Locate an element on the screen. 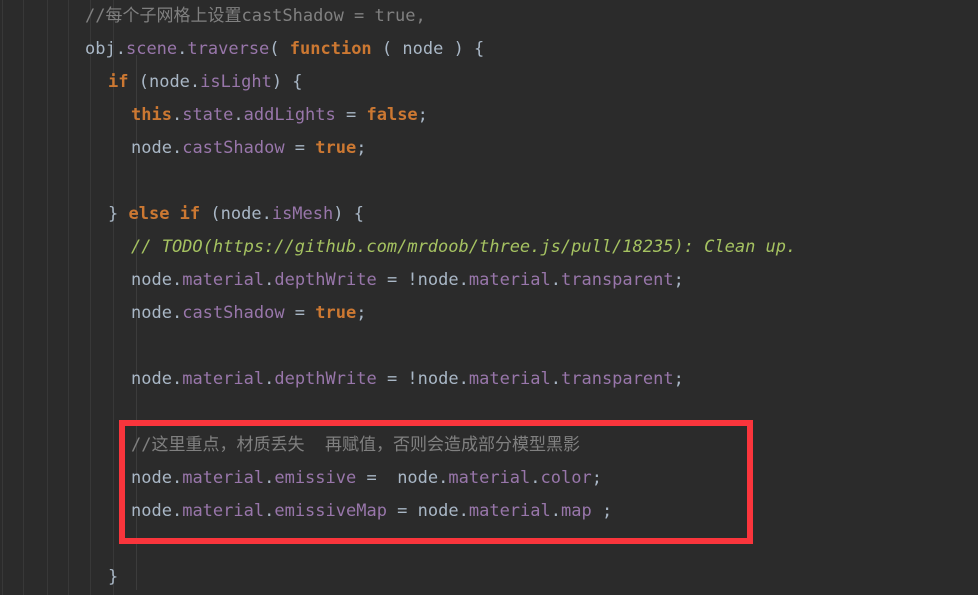 This screenshot has width=978, height=595. code-token-field: scene is located at coordinates (151, 49).